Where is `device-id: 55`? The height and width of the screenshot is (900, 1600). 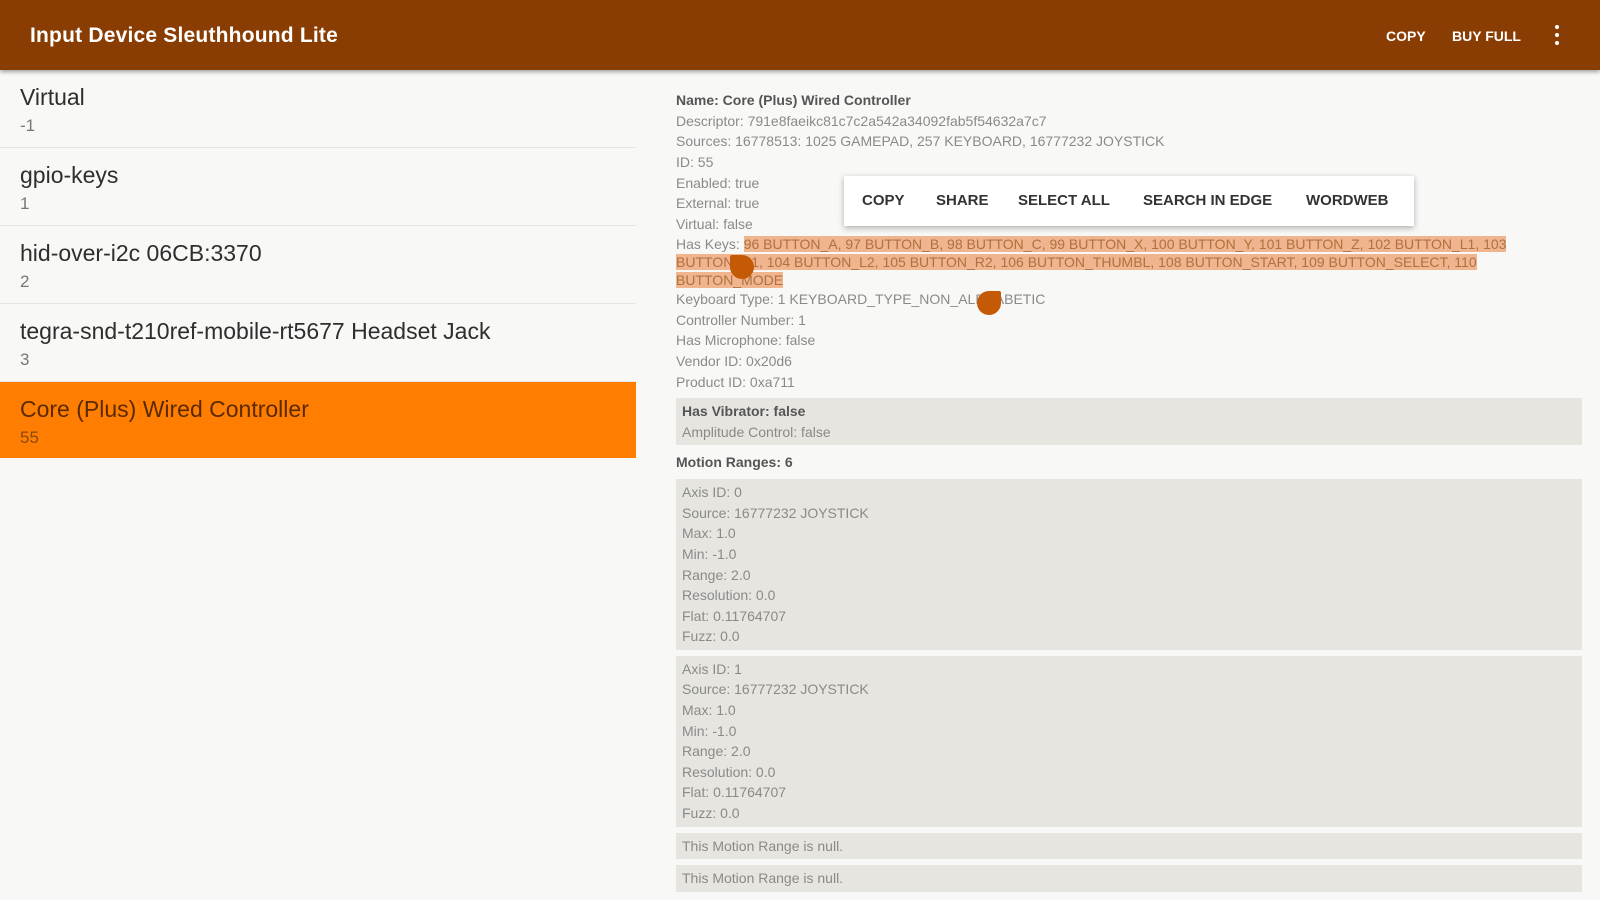 device-id: 55 is located at coordinates (29, 437).